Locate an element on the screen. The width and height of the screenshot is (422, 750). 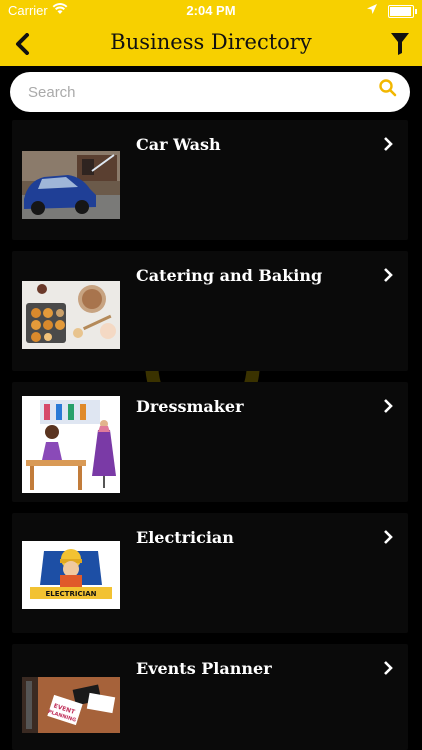
filter-button is located at coordinates (400, 44).